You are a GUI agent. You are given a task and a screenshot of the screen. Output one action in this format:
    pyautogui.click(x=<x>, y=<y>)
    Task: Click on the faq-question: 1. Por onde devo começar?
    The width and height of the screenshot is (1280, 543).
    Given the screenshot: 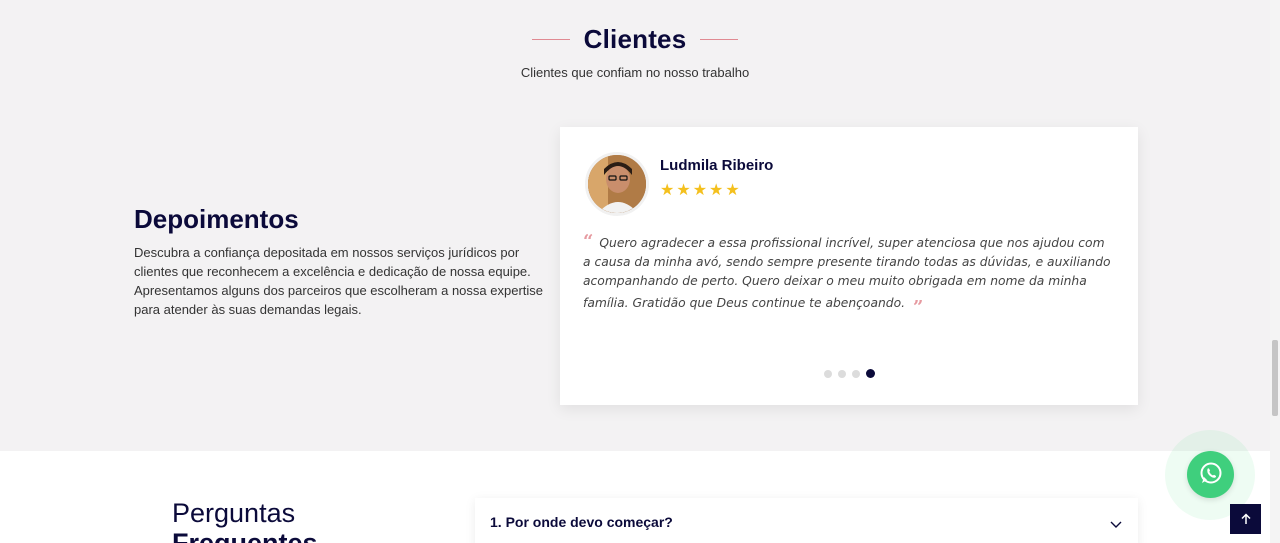 What is the action you would take?
    pyautogui.click(x=581, y=522)
    